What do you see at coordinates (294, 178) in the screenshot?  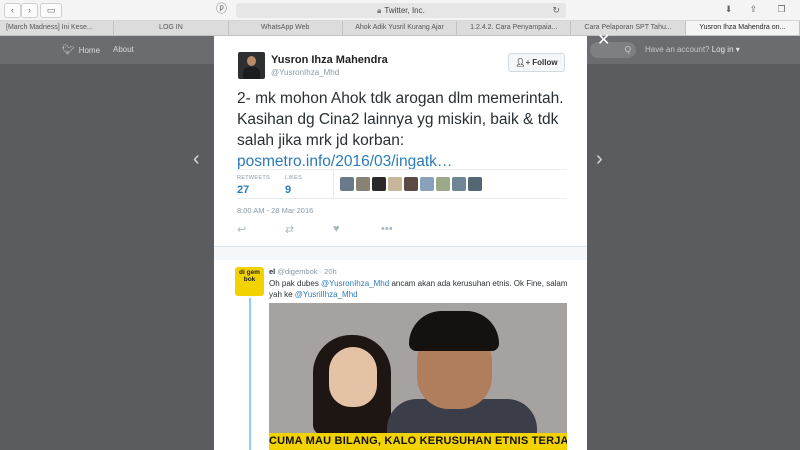 I see `likes-label: LIKES` at bounding box center [294, 178].